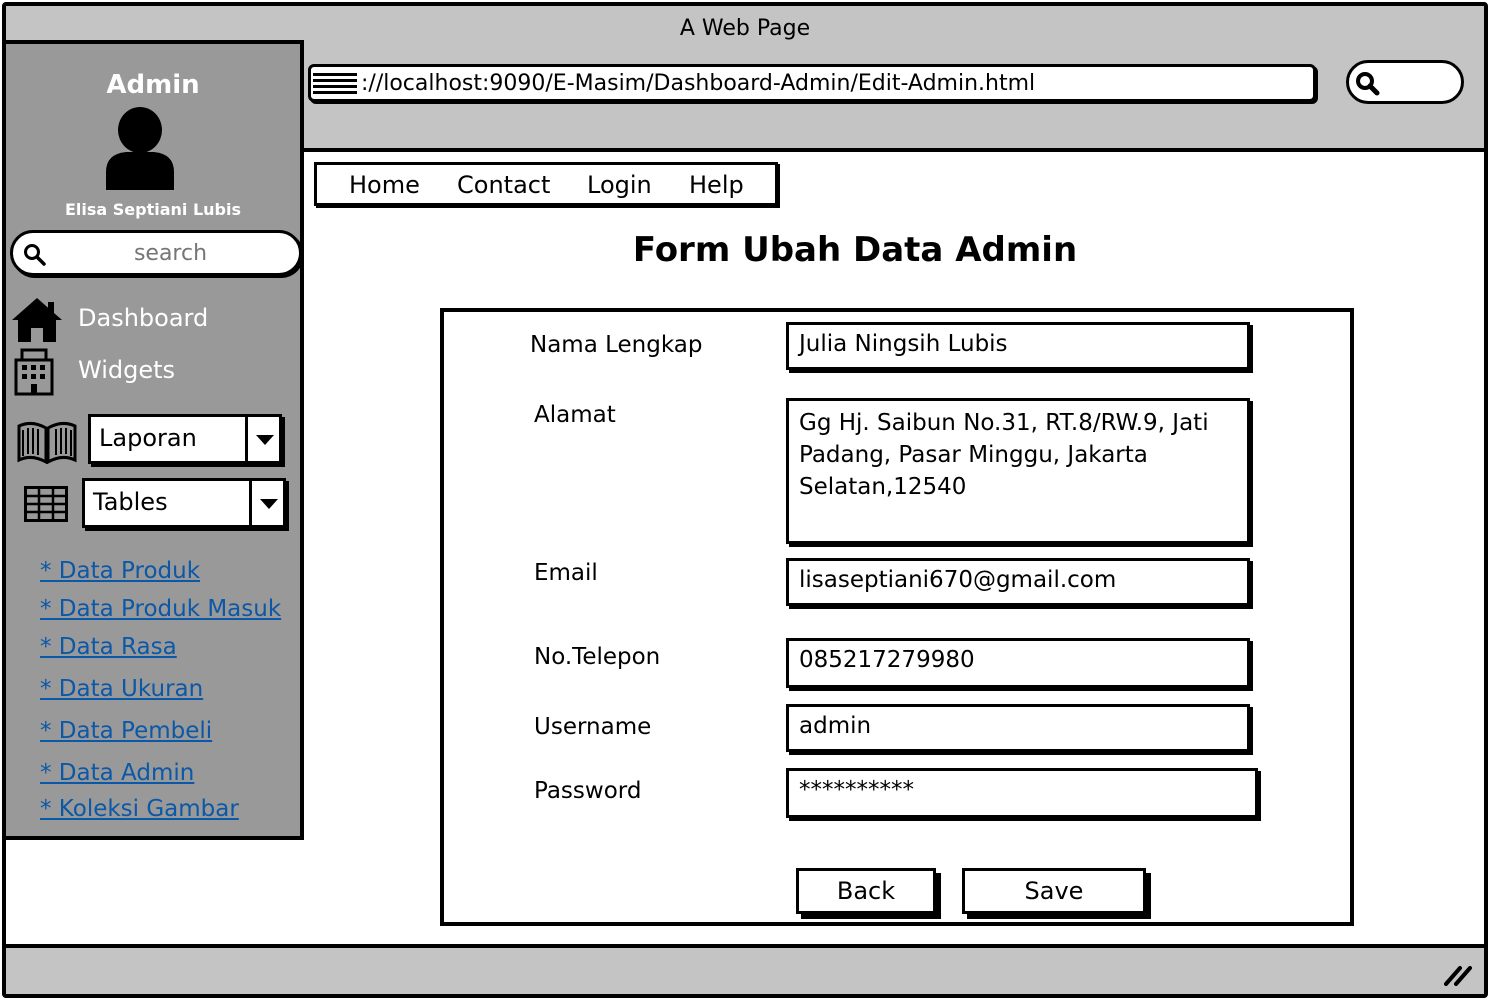  Describe the element at coordinates (1054, 891) in the screenshot. I see `save-button: Save` at that location.